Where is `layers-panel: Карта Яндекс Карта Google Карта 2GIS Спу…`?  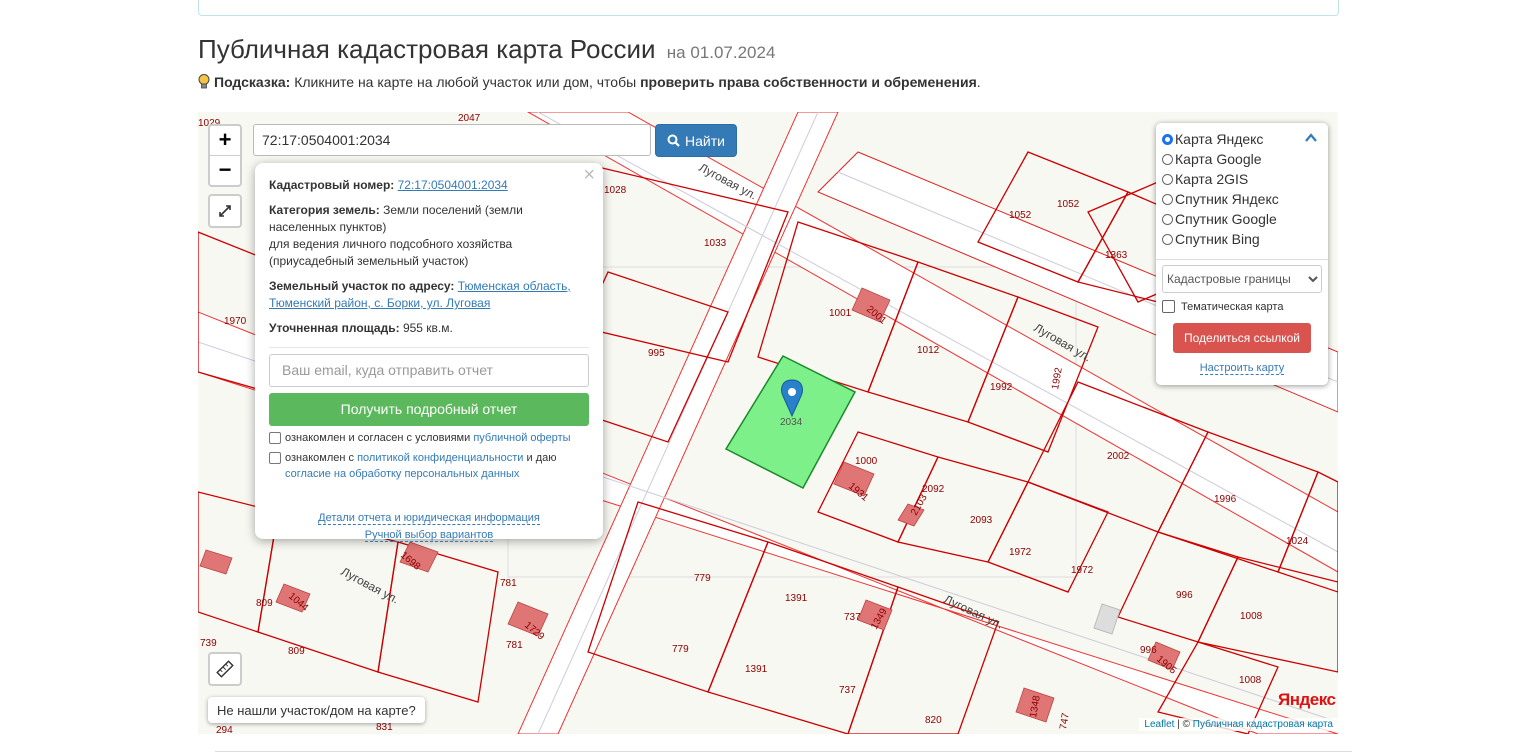 layers-panel: Карта Яндекс Карта Google Карта 2GIS Спу… is located at coordinates (1242, 254).